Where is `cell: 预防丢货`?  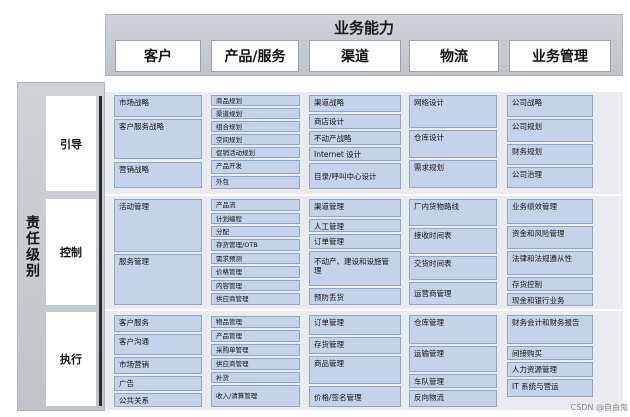 cell: 预防丢货 is located at coordinates (355, 296).